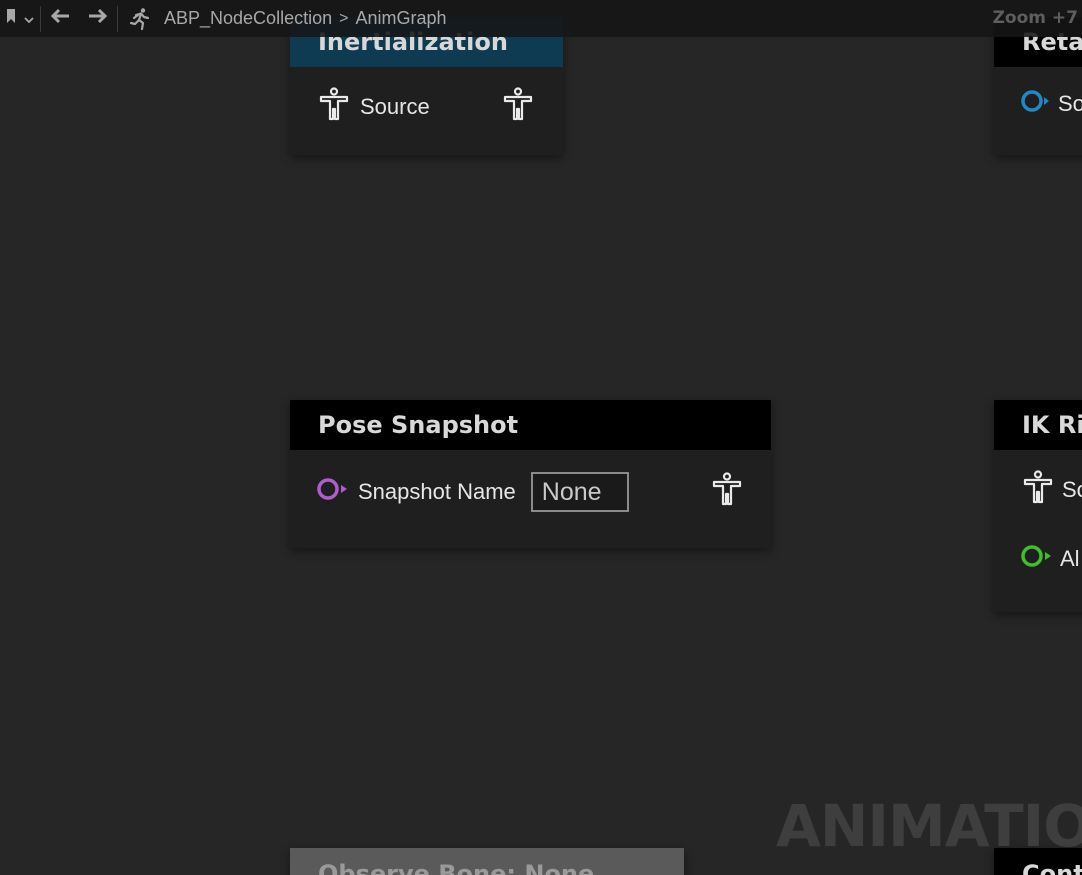 This screenshot has height=875, width=1082. I want to click on pose-snapshot-node: Pose Snapshot Snapshot Name None, so click(530, 474).